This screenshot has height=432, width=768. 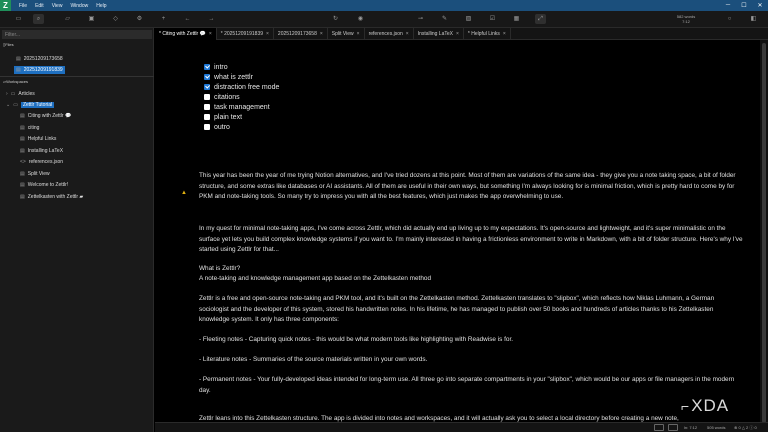 What do you see at coordinates (753, 19) in the screenshot?
I see `sidebar-toggle-icon: ◧` at bounding box center [753, 19].